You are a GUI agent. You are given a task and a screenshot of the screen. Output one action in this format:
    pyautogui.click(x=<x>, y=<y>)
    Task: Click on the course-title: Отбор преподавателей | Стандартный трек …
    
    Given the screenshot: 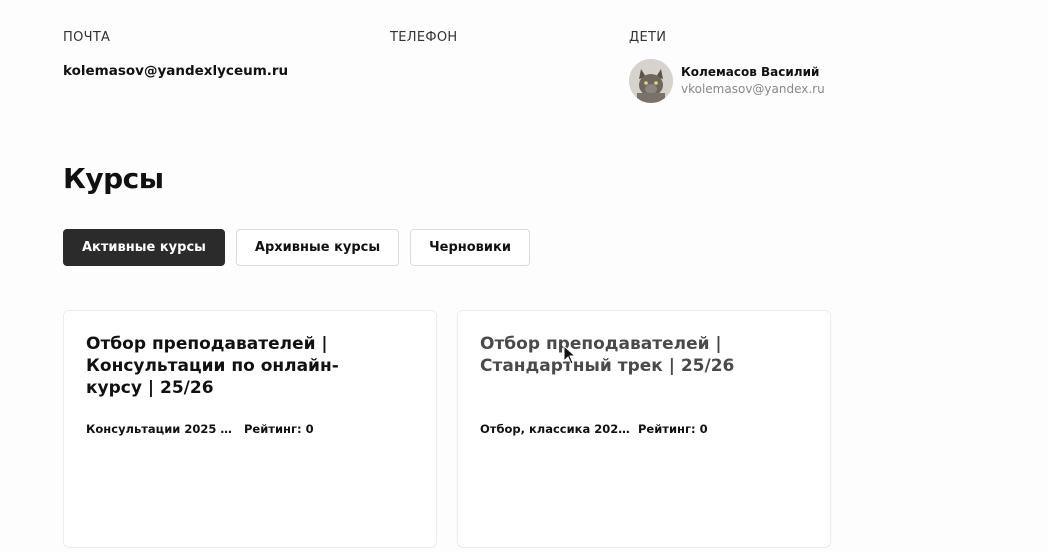 What is the action you would take?
    pyautogui.click(x=607, y=355)
    